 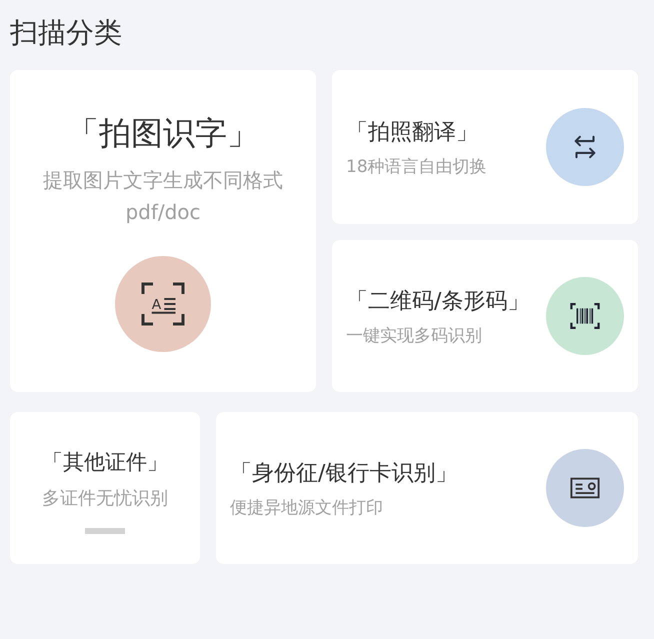 What do you see at coordinates (163, 304) in the screenshot?
I see `text-scan-icon: A` at bounding box center [163, 304].